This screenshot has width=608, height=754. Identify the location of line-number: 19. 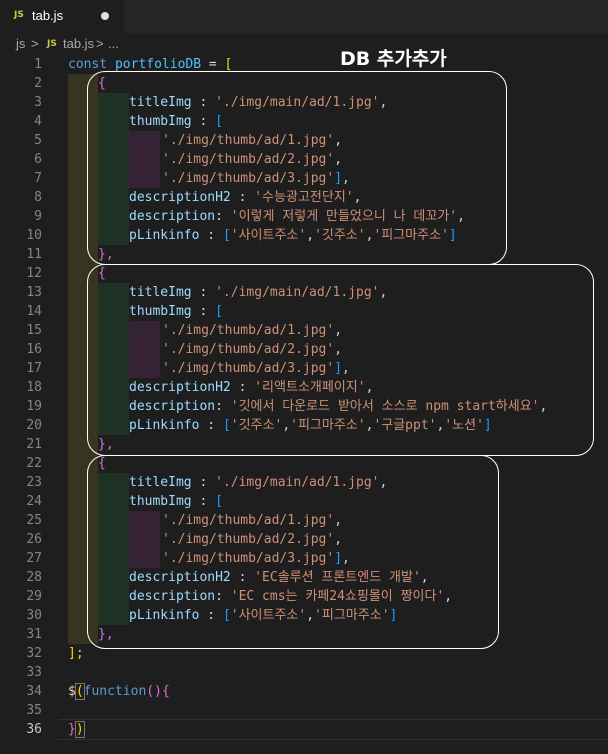
(34, 406).